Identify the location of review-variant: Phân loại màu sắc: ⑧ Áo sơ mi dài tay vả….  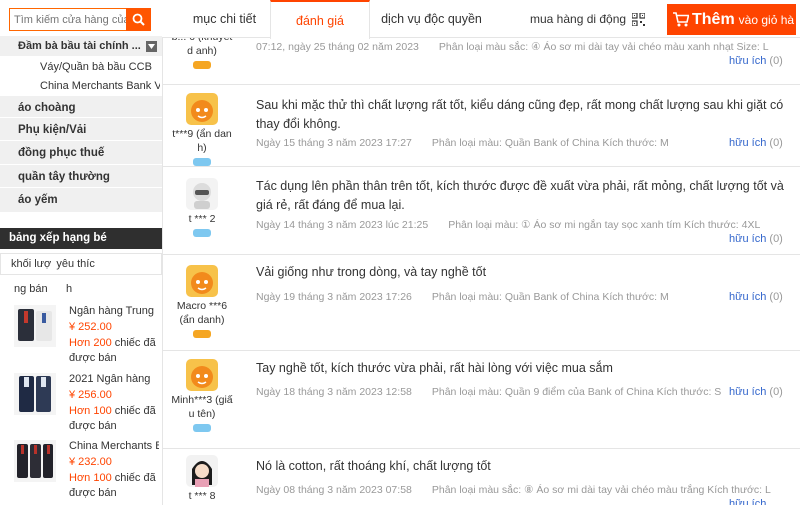
(601, 490).